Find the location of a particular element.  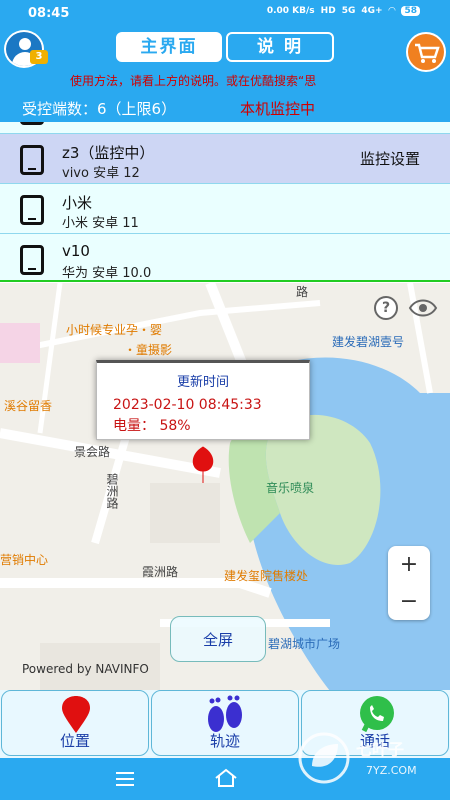

map-label-xiazhou: 霞洲路 is located at coordinates (160, 572).